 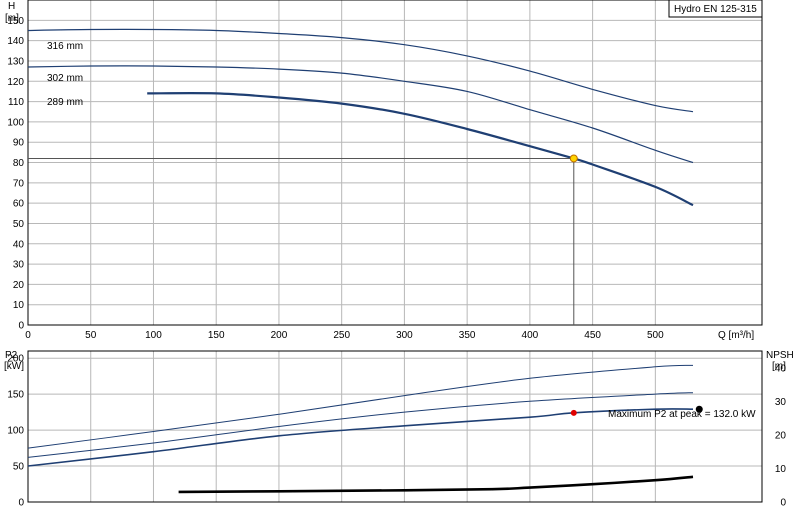 I want to click on curve-316-mm, so click(x=360, y=70).